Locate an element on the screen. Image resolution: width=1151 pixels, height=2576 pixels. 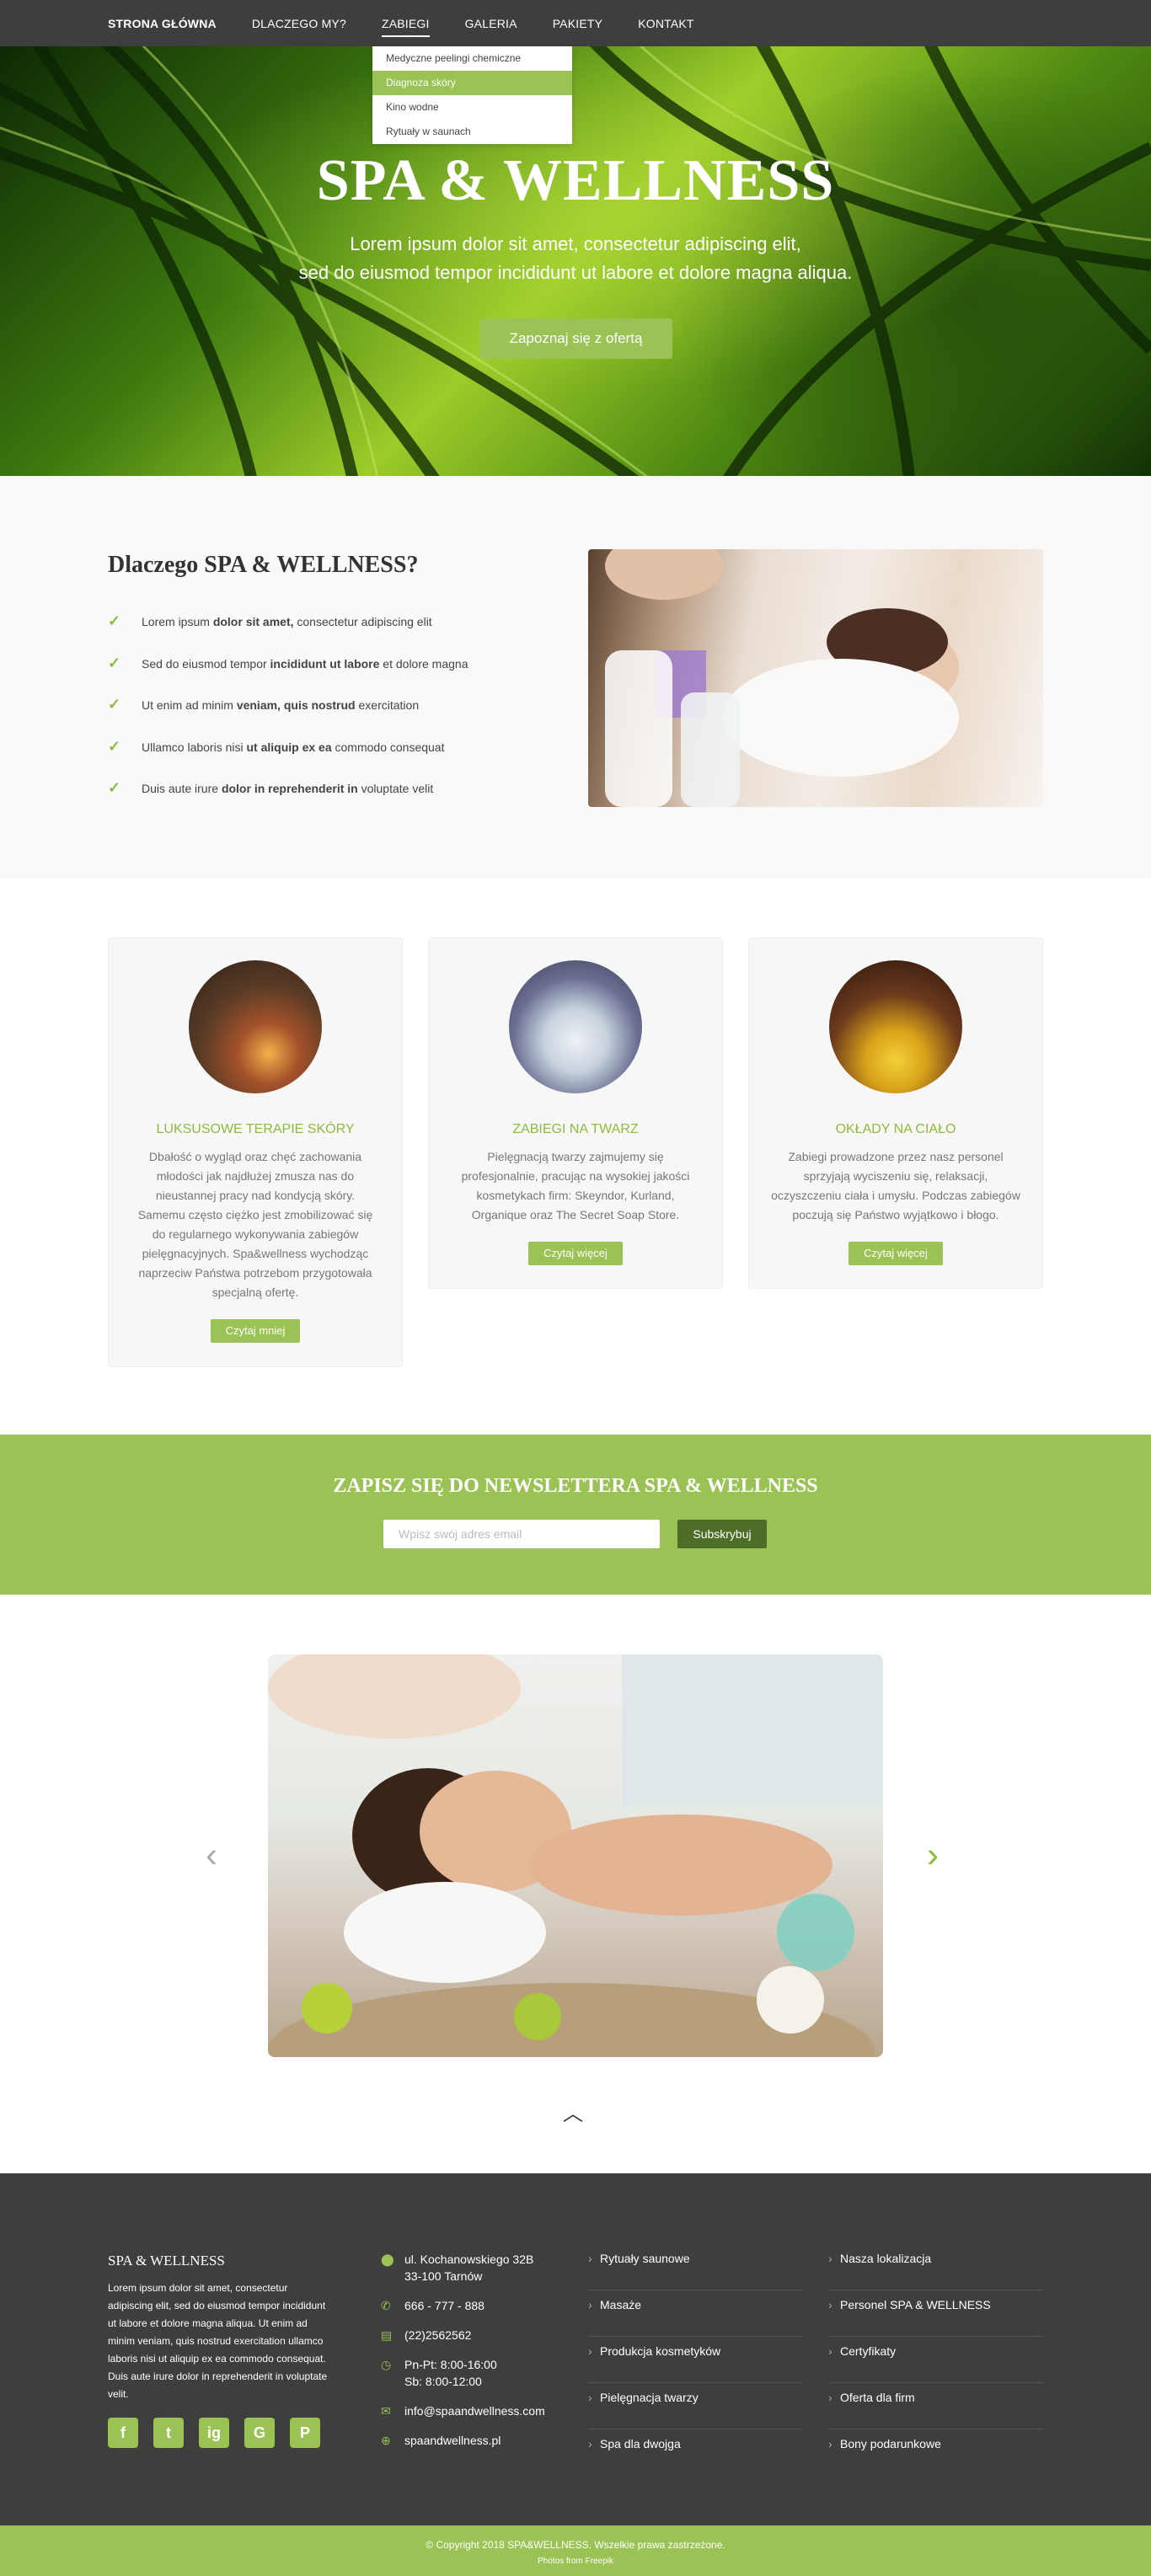
footer-link: Produkcja kosmetyków is located at coordinates (695, 2360).